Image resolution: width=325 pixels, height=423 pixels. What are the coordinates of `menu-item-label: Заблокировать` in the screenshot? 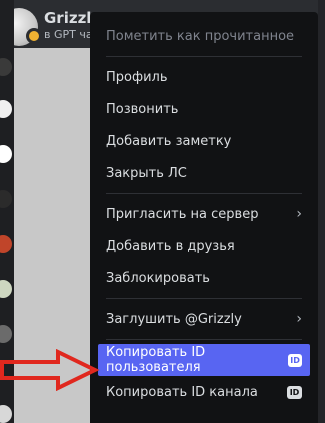 It's located at (158, 278).